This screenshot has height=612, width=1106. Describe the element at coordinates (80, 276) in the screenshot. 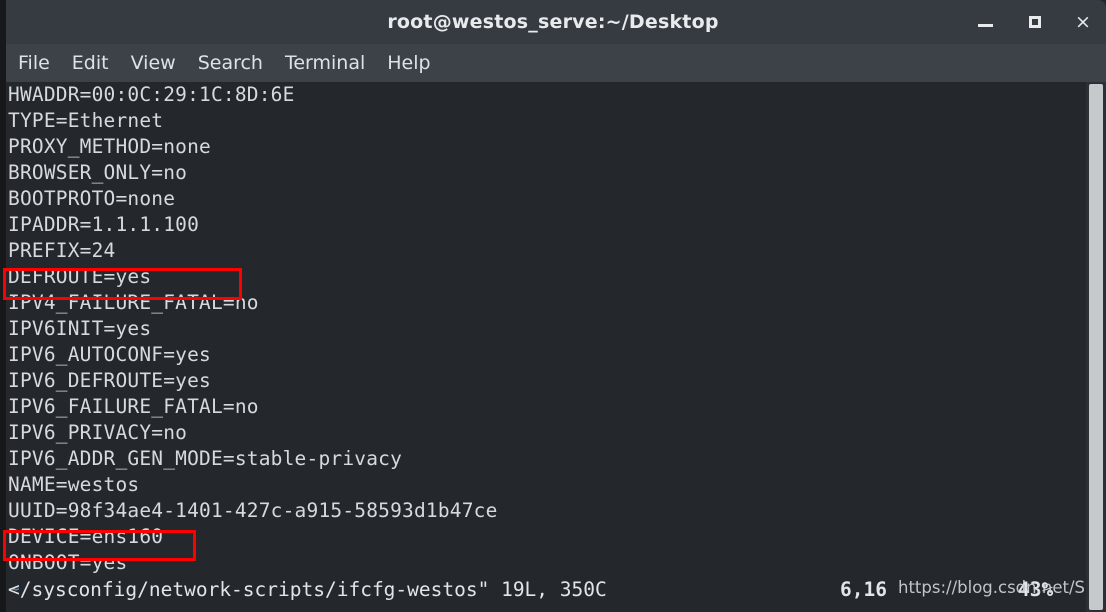

I see `buffer-line: DEFROUTE=yes` at that location.